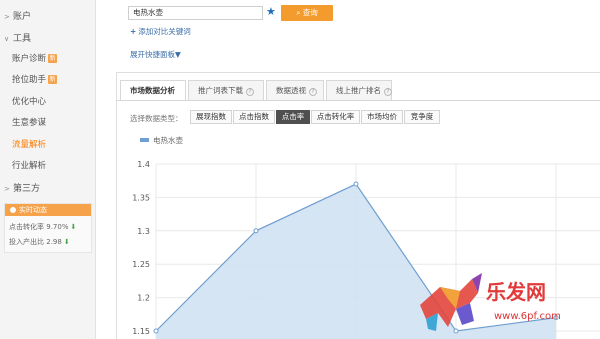 This screenshot has width=600, height=339. What do you see at coordinates (48, 210) in the screenshot?
I see `realtime-header: 实时动态` at bounding box center [48, 210].